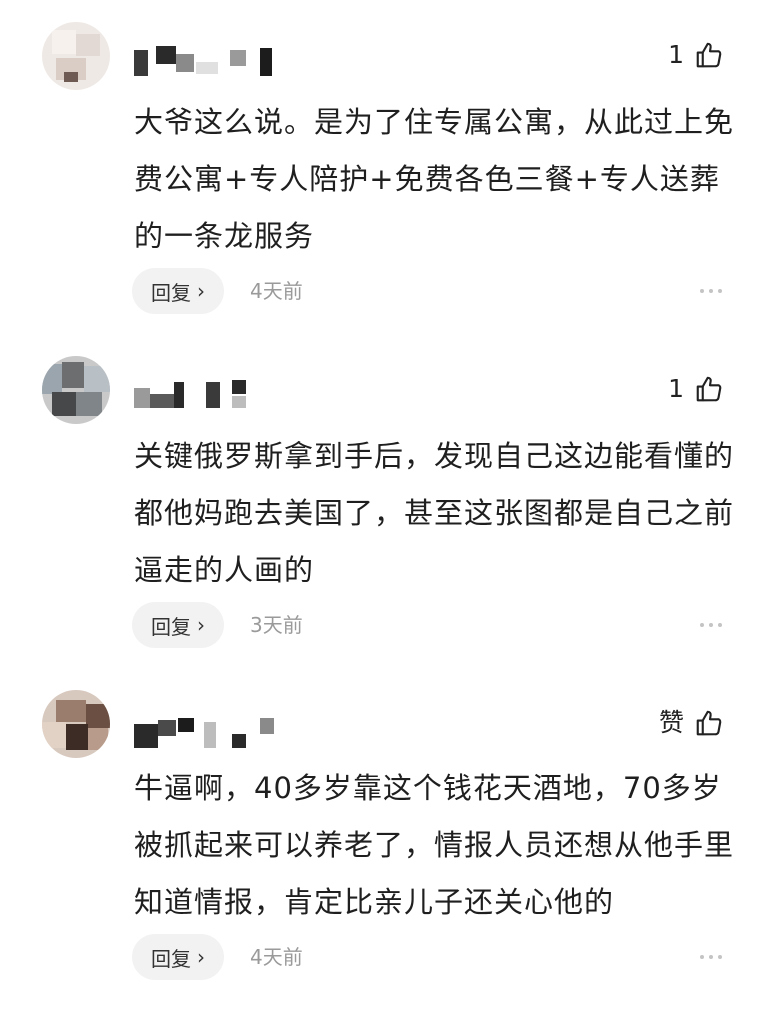  I want to click on comment-time: 3天前, so click(276, 625).